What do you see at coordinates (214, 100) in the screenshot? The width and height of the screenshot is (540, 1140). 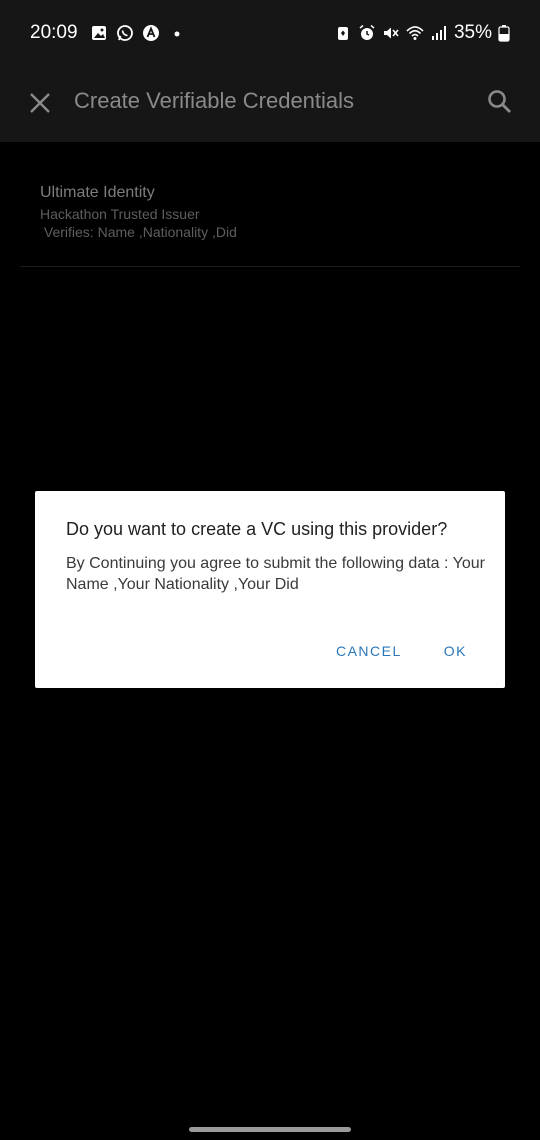 I see `page-title: Create Verifiable Credentials` at bounding box center [214, 100].